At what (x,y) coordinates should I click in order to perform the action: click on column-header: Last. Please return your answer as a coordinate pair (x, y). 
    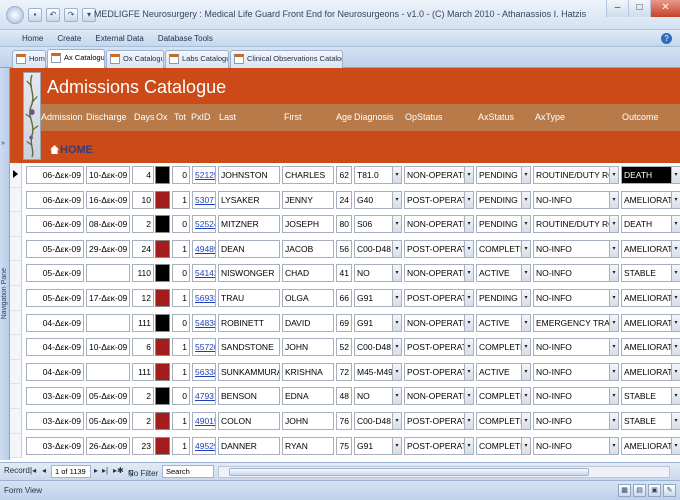
    Looking at the image, I should click on (239, 117).